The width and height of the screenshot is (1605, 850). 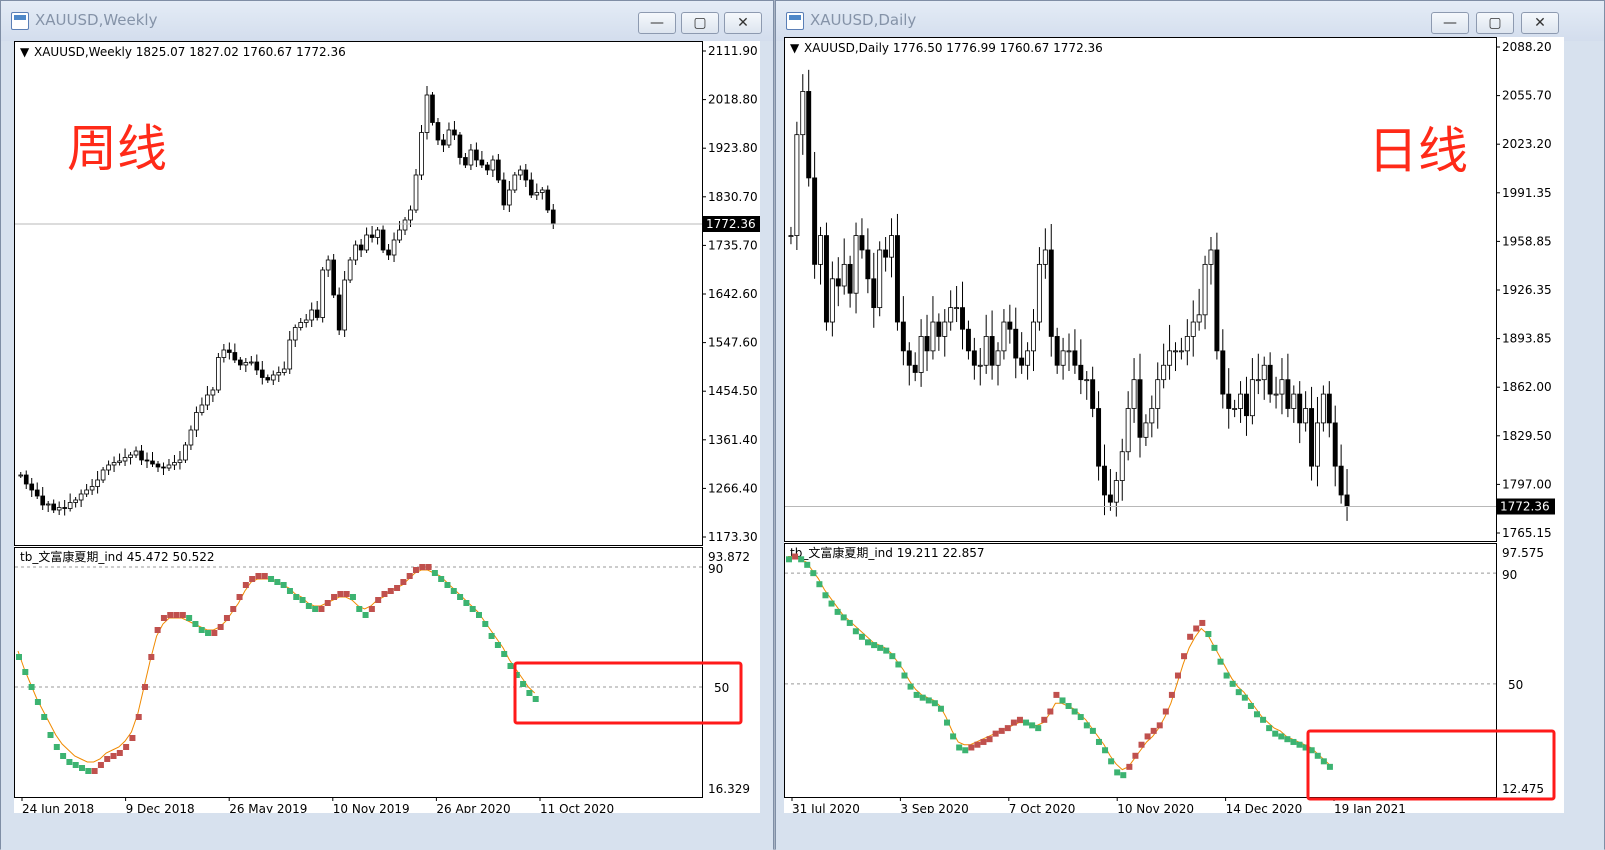 I want to click on titlebar: XAUUSD,Weekly — ▢ ✕, so click(x=387, y=21).